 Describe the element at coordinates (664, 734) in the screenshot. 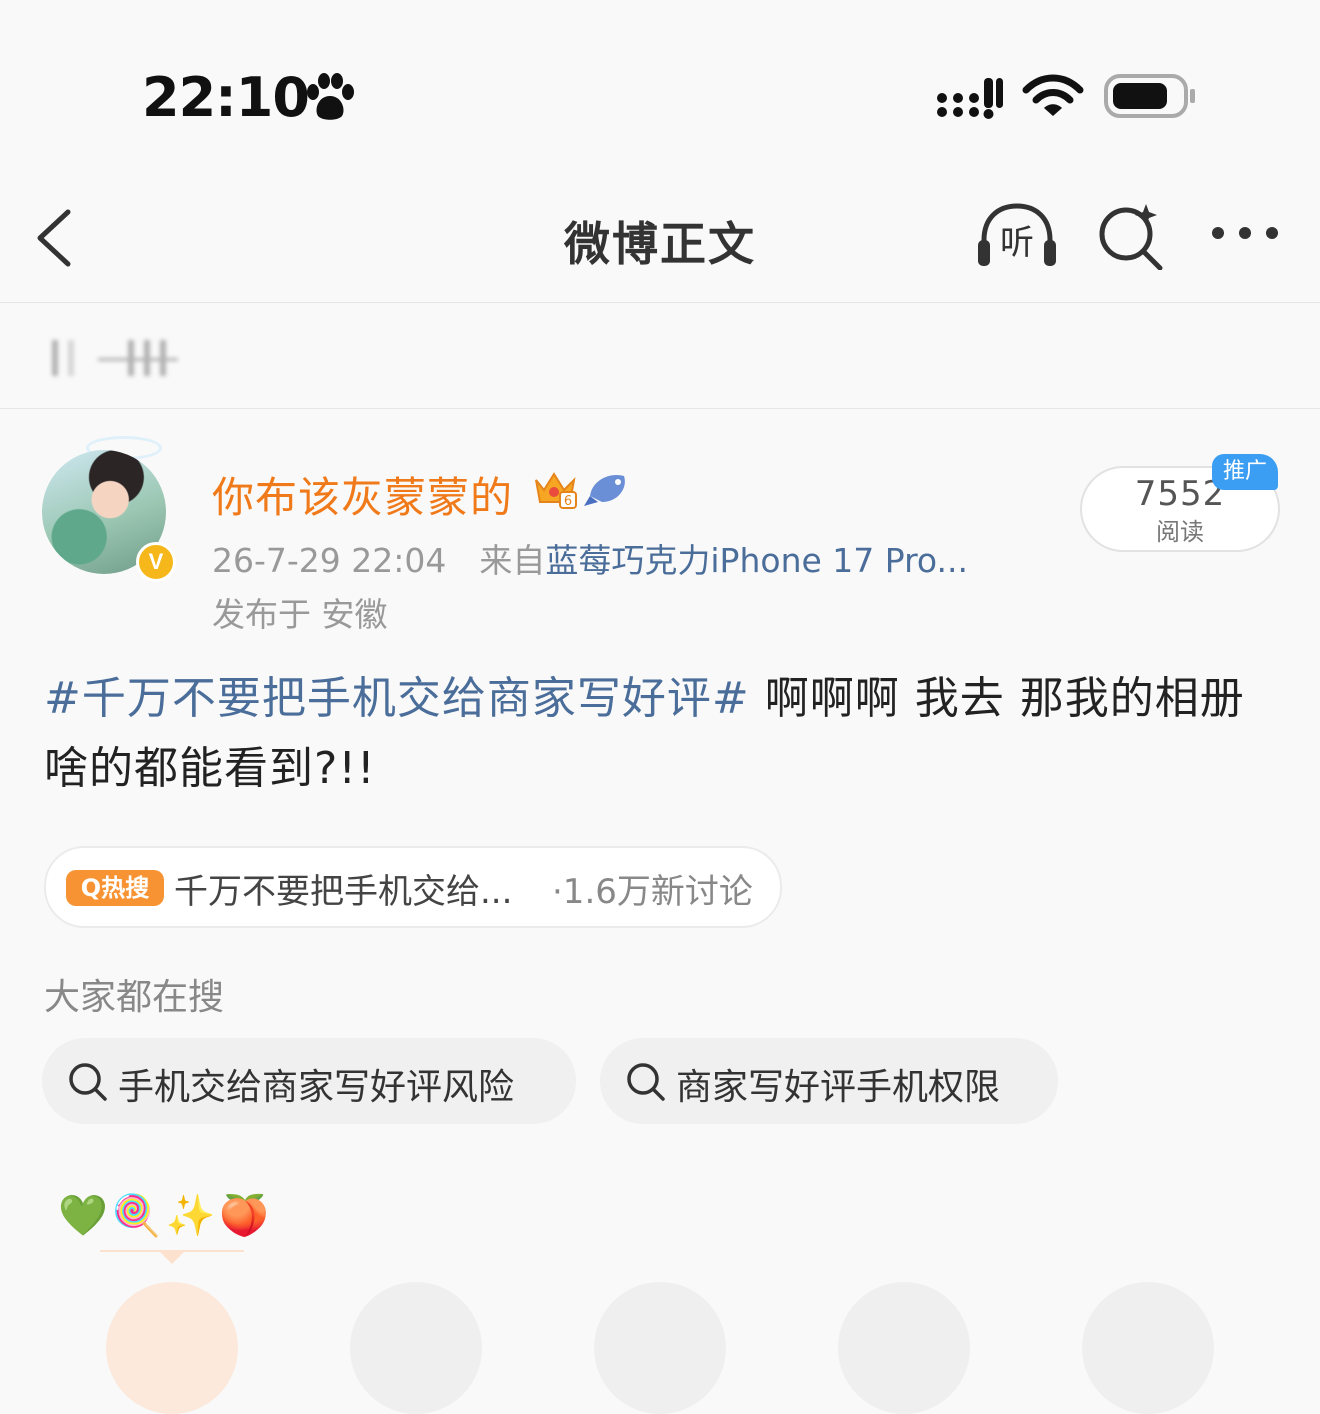

I see `post-body: #千万不要把手机交给商家写好评# 啊啊啊 我去 那我的相册啥的都能看到?!!` at that location.